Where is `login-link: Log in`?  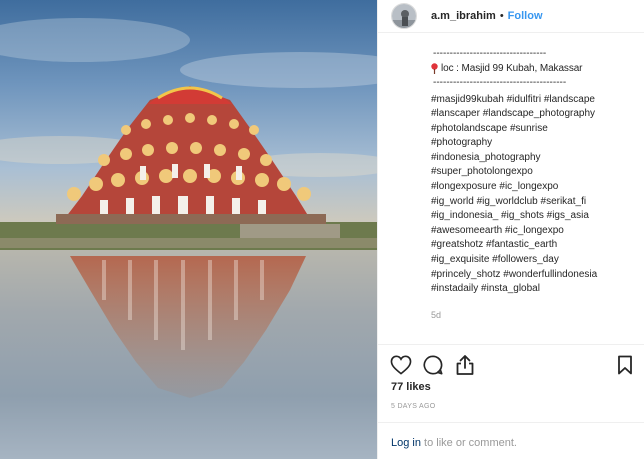 login-link: Log in is located at coordinates (406, 443).